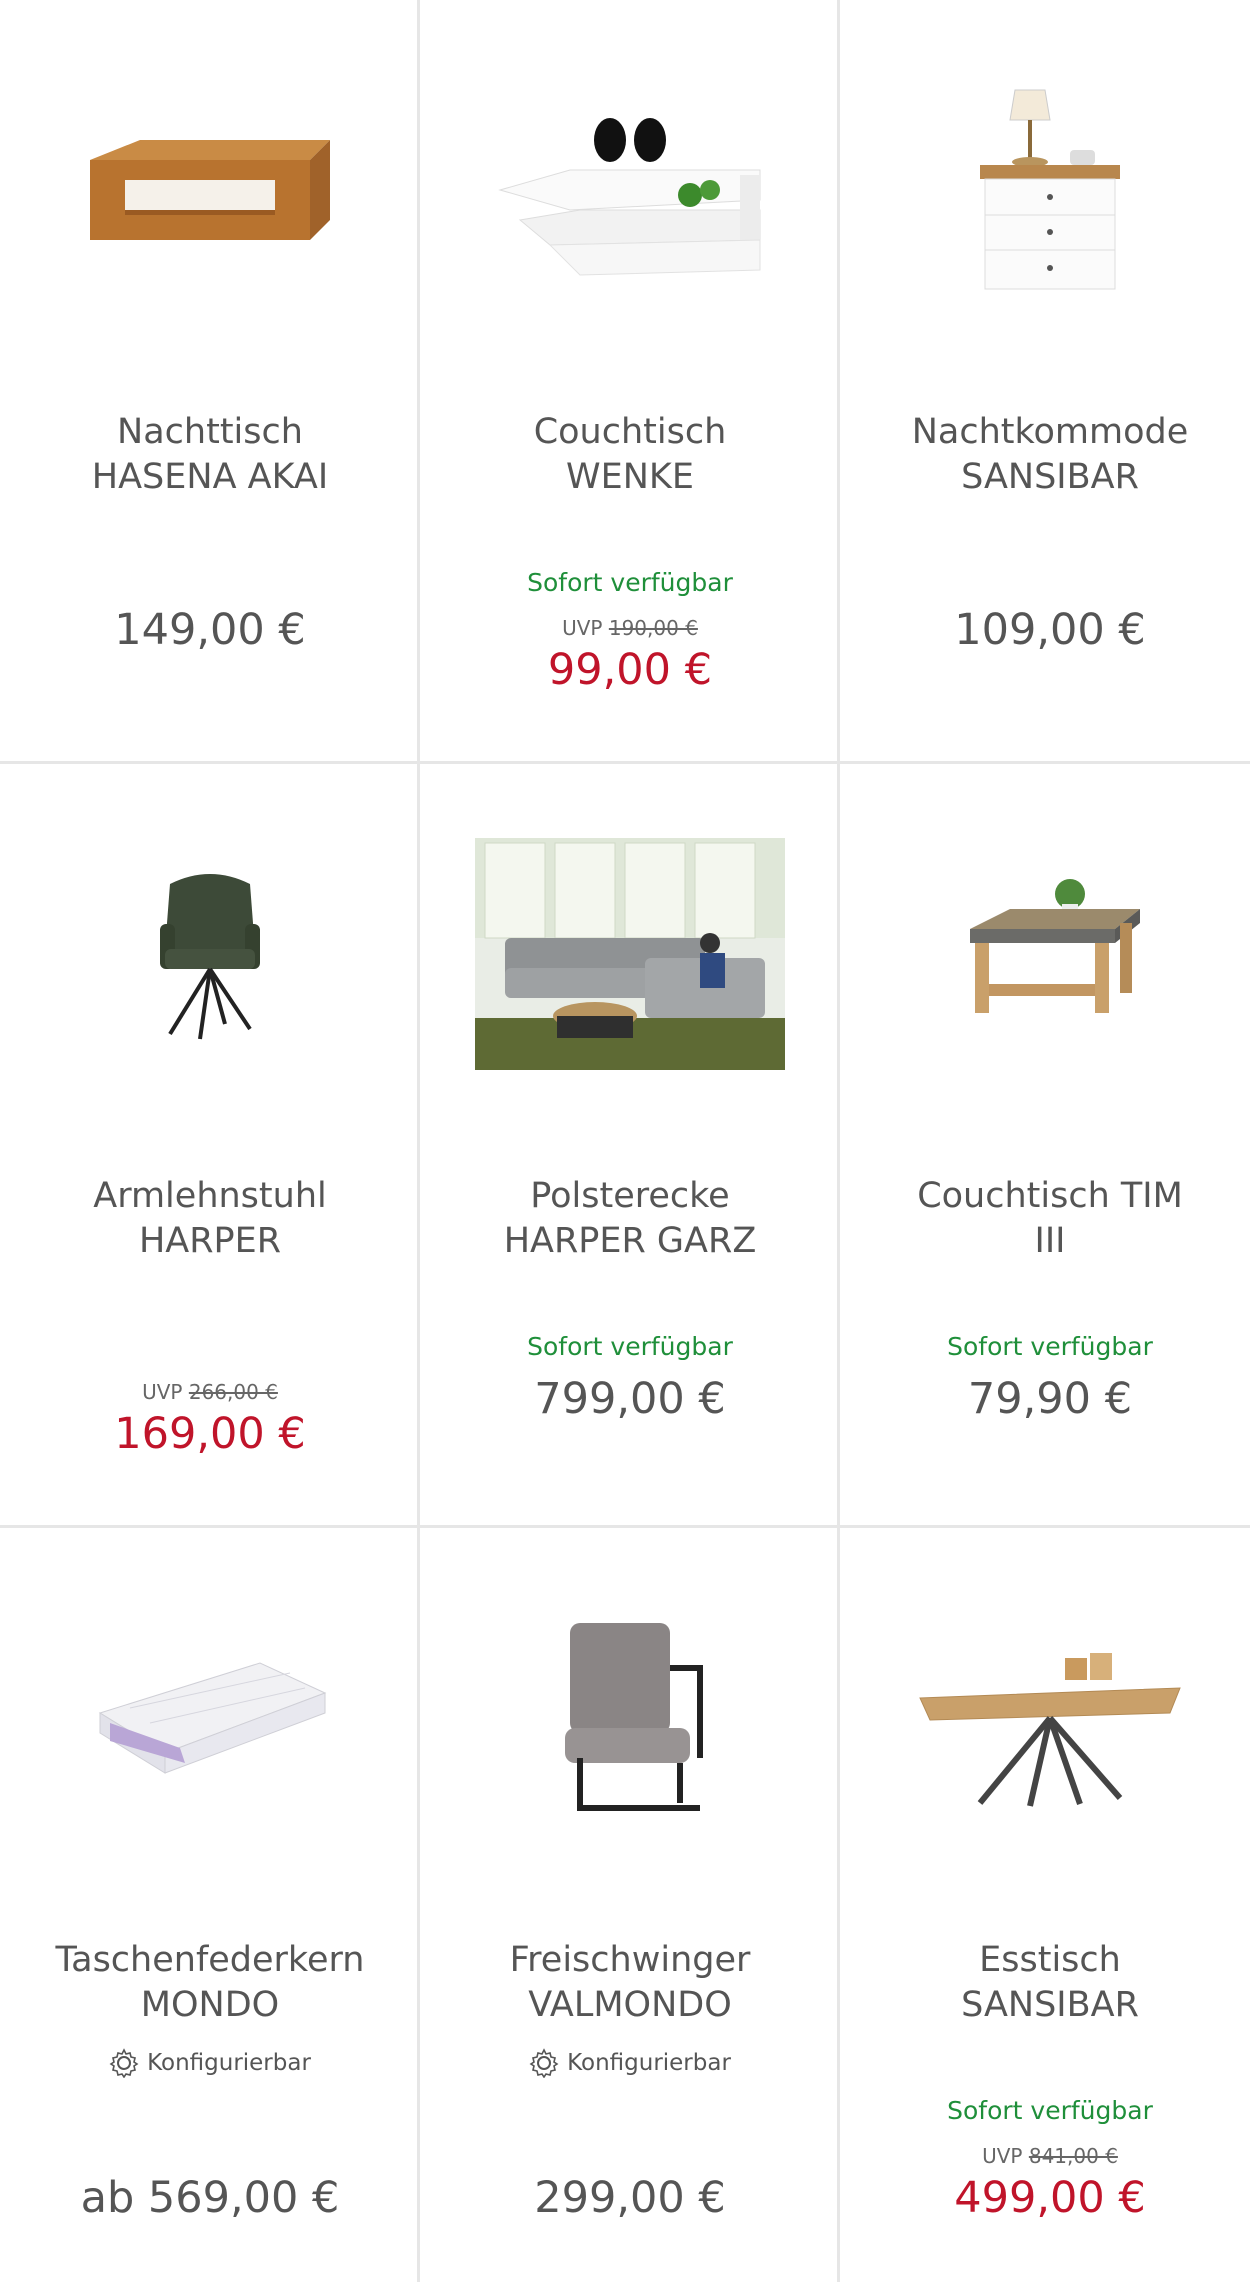 This screenshot has height=2290, width=1250. What do you see at coordinates (233, 1392) in the screenshot?
I see `uvp-old-price: 266,00 €` at bounding box center [233, 1392].